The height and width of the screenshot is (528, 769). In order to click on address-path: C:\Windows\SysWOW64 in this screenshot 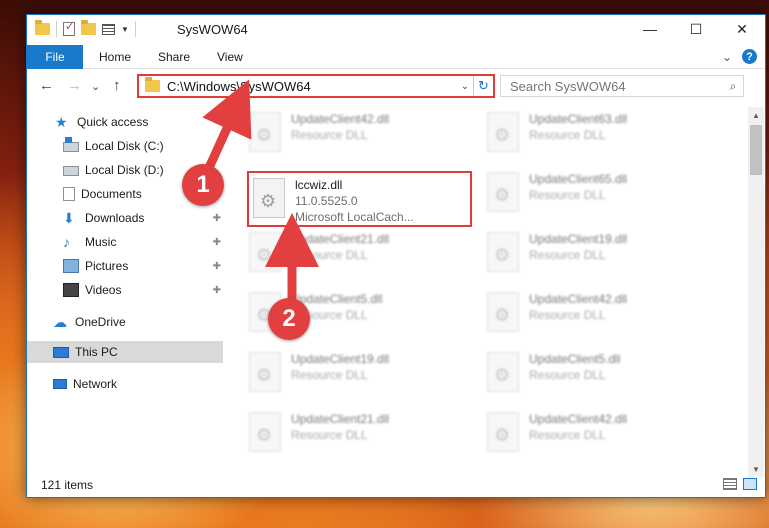, I will do `click(312, 86)`.